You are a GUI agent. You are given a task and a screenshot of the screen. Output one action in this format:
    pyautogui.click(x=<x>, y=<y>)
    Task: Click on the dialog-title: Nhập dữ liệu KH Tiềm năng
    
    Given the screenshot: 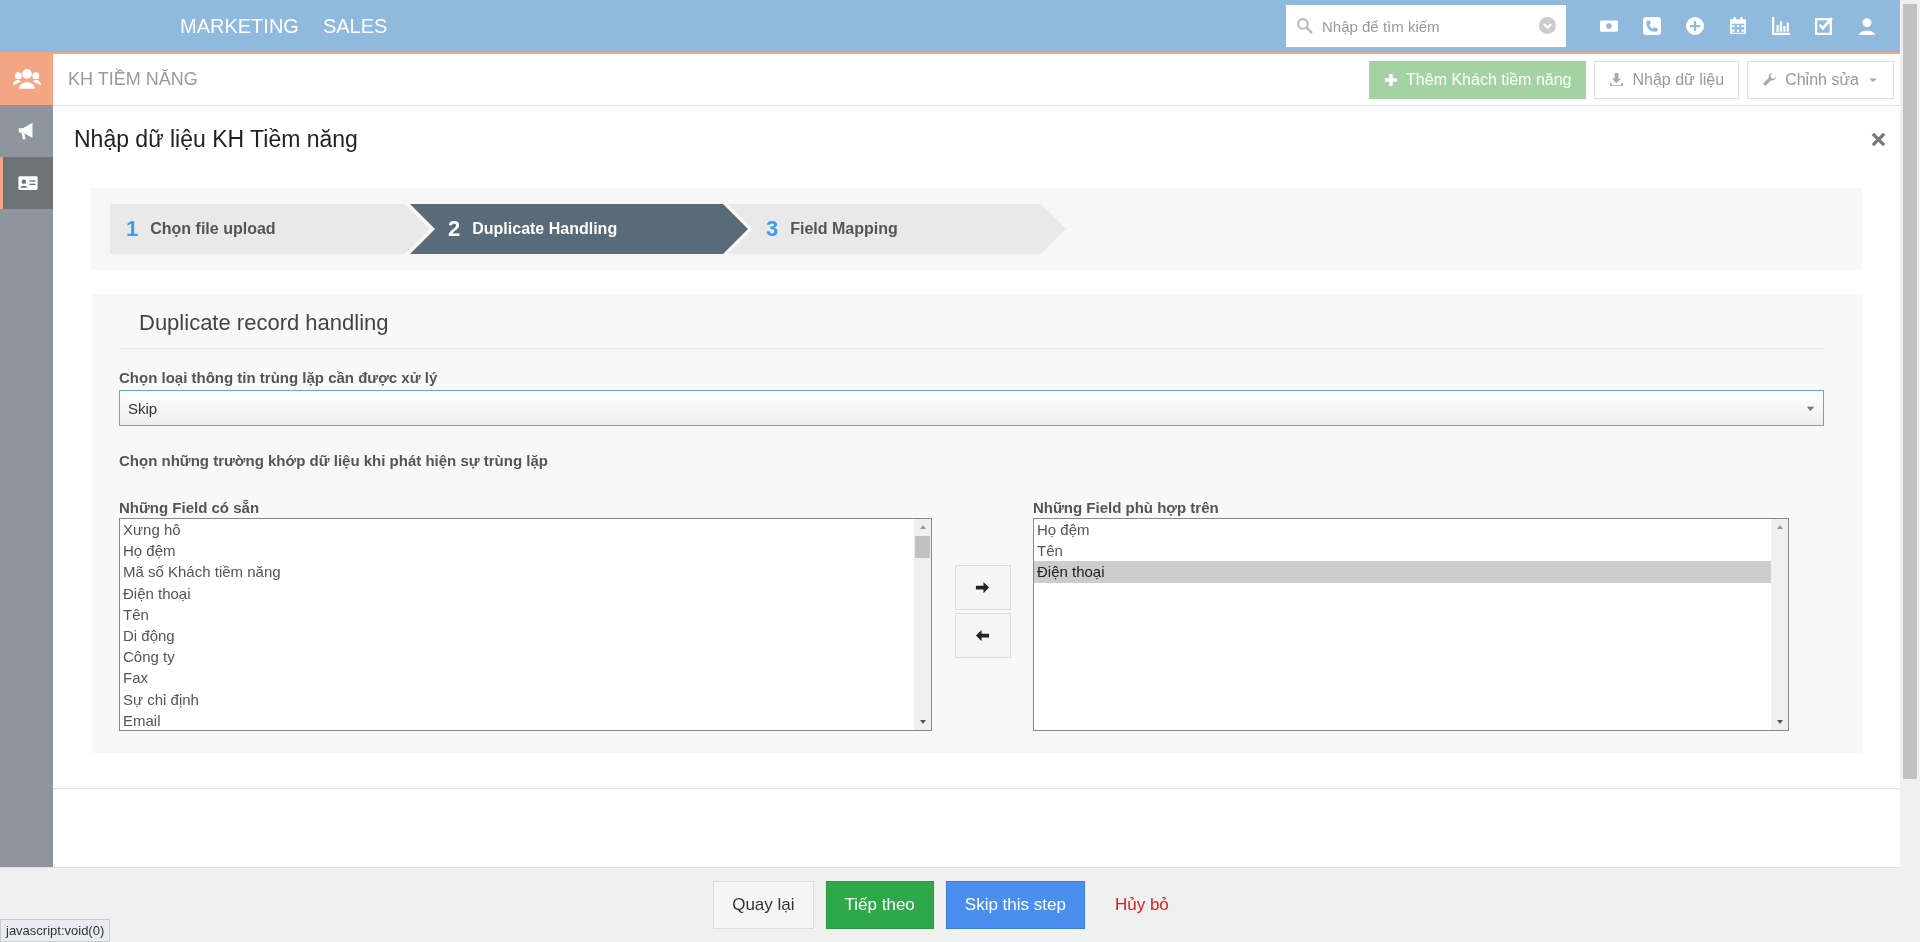 What is the action you would take?
    pyautogui.click(x=216, y=139)
    